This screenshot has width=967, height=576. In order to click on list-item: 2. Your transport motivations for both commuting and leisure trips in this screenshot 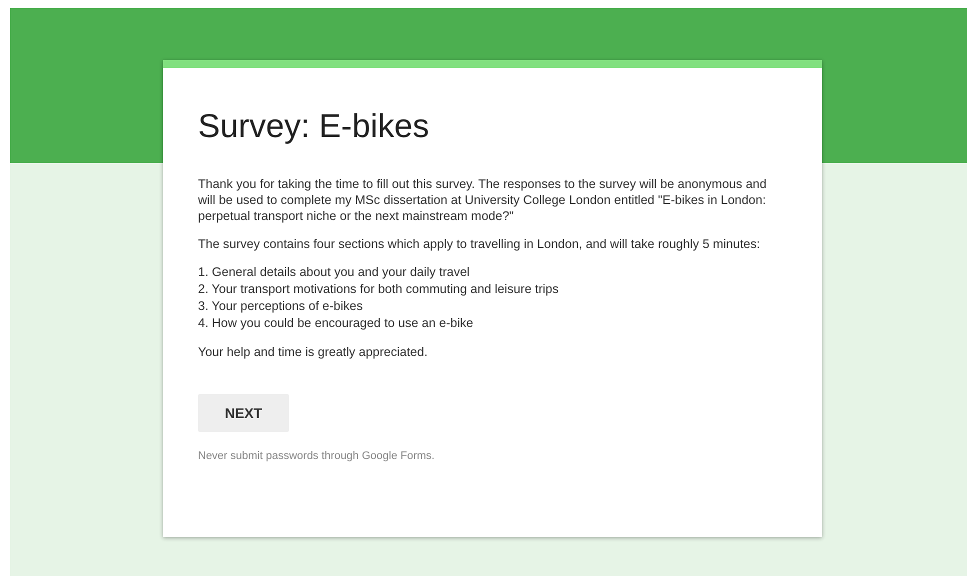, I will do `click(379, 289)`.